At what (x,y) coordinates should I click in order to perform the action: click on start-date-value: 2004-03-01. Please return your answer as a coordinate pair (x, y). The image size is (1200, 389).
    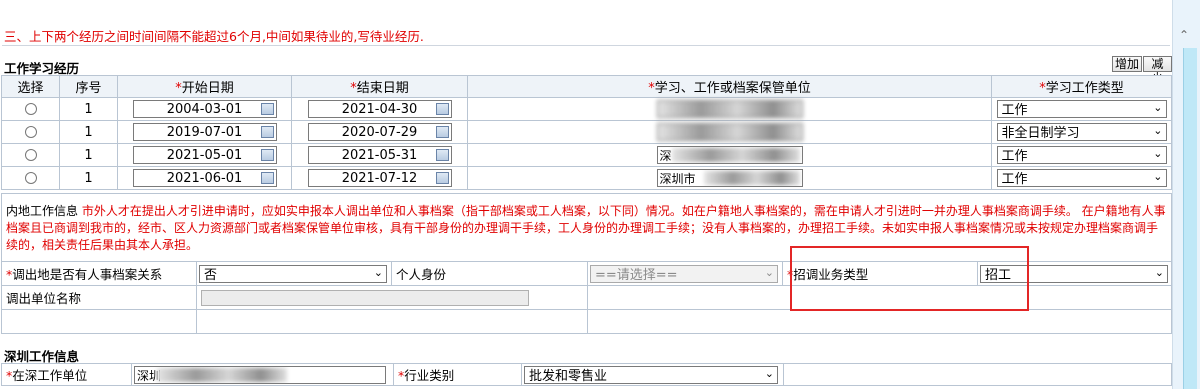
    Looking at the image, I should click on (204, 109).